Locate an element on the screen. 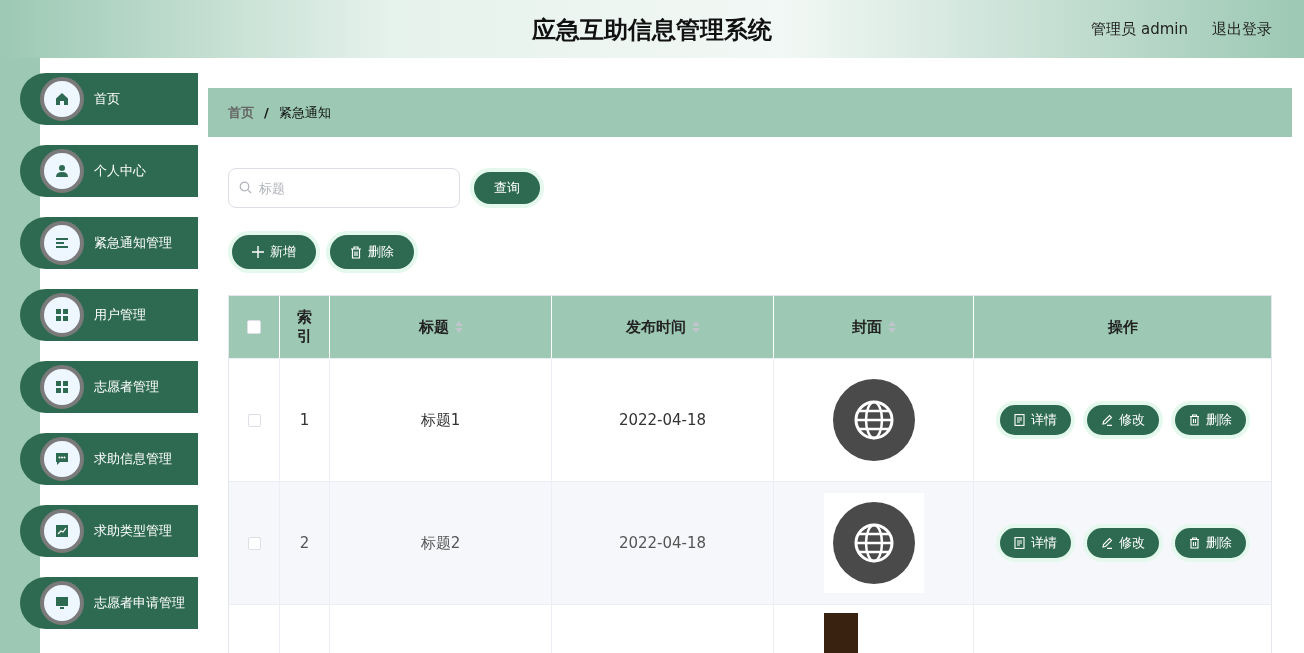 The width and height of the screenshot is (1304, 653). column-header: 索引 is located at coordinates (304, 327).